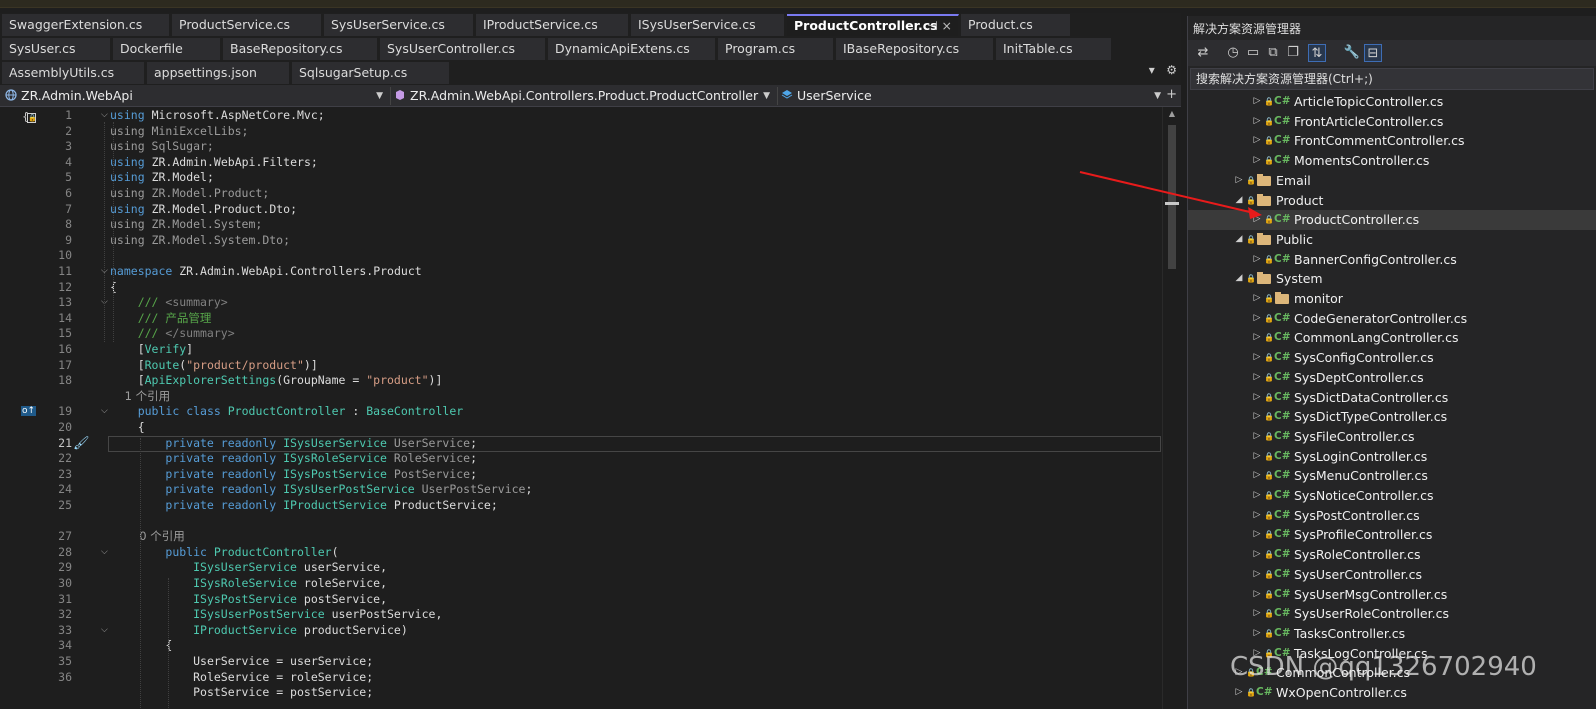 Image resolution: width=1596 pixels, height=709 pixels. What do you see at coordinates (167, 49) in the screenshot?
I see `tab-dockerfile: Dockerfile` at bounding box center [167, 49].